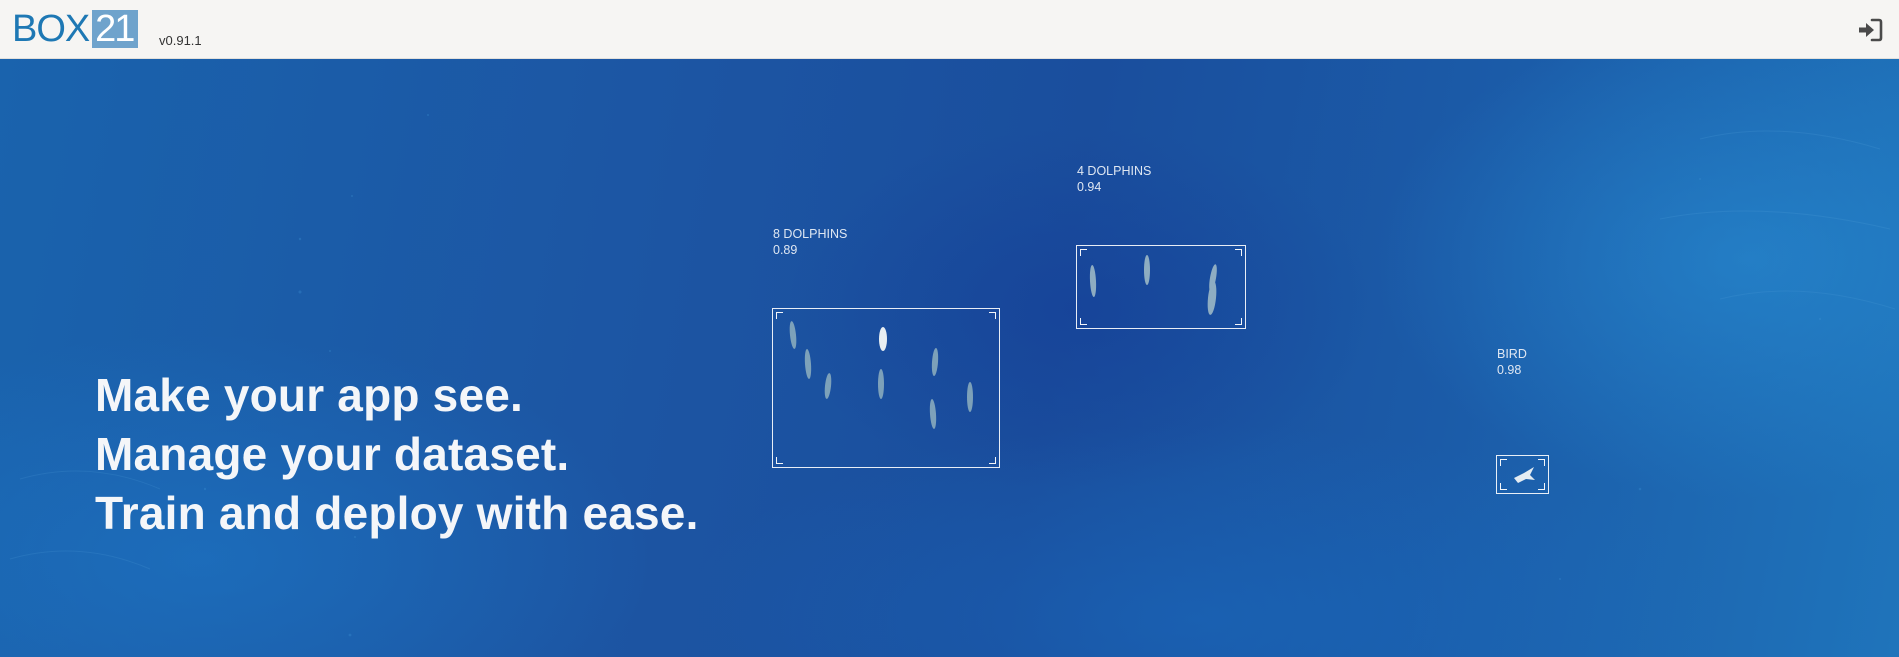  Describe the element at coordinates (51, 29) in the screenshot. I see `logo-text: BOX` at that location.